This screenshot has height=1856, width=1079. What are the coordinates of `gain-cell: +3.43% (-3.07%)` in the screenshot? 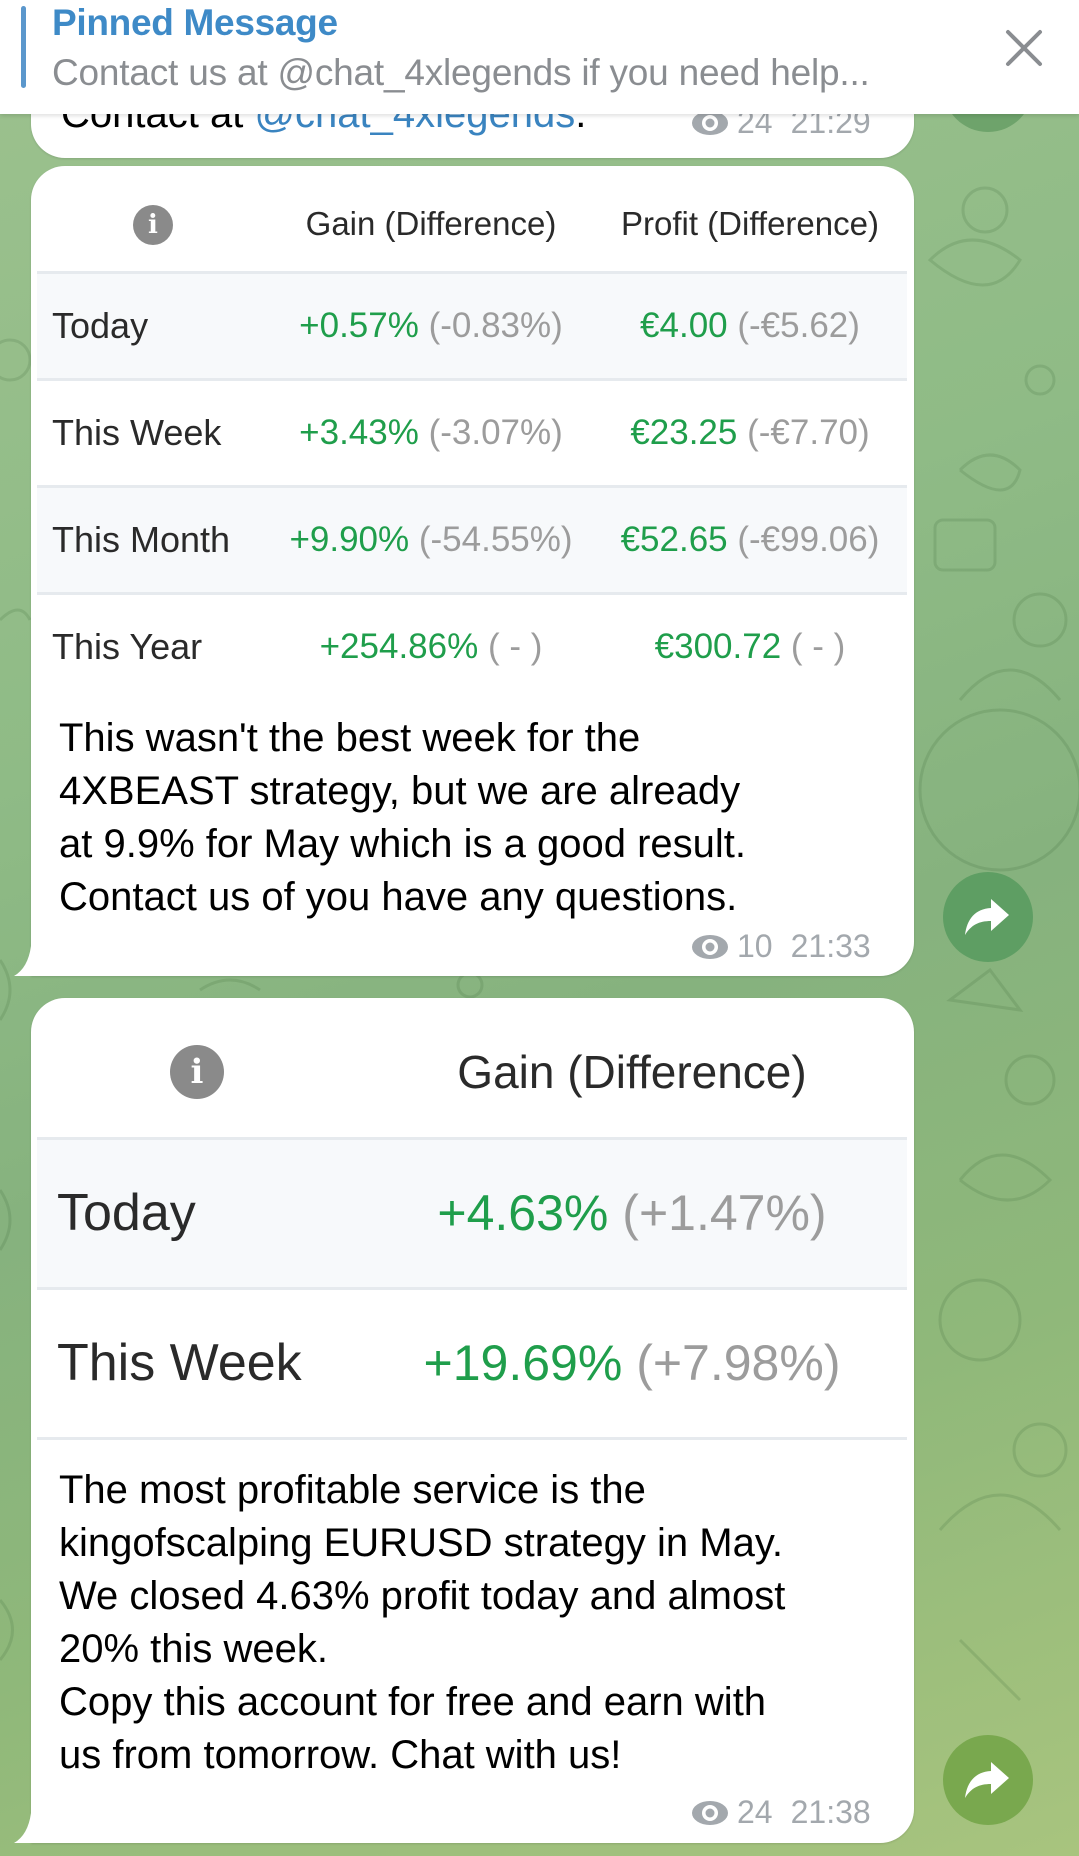 It's located at (431, 432).